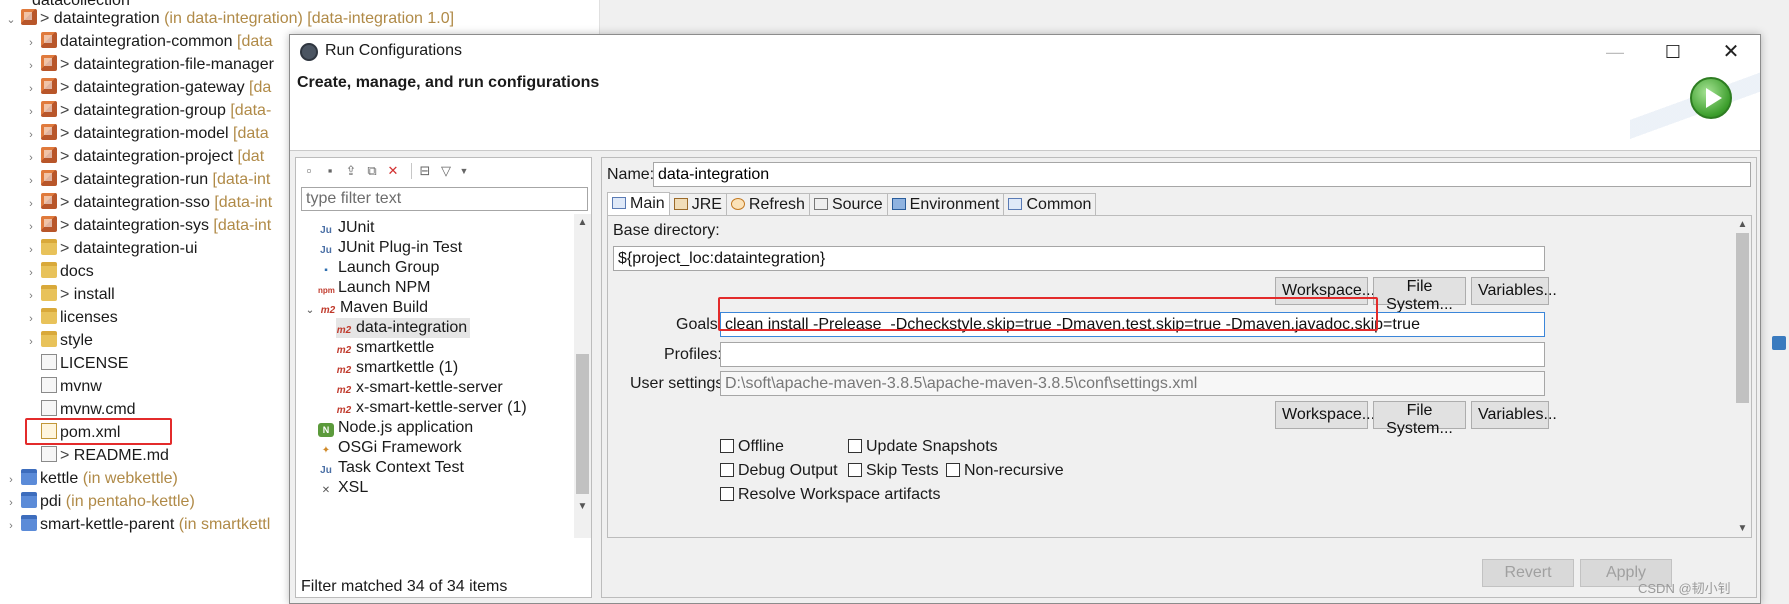 This screenshot has height=604, width=1789. What do you see at coordinates (1615, 52) in the screenshot?
I see `minimize-button: —` at bounding box center [1615, 52].